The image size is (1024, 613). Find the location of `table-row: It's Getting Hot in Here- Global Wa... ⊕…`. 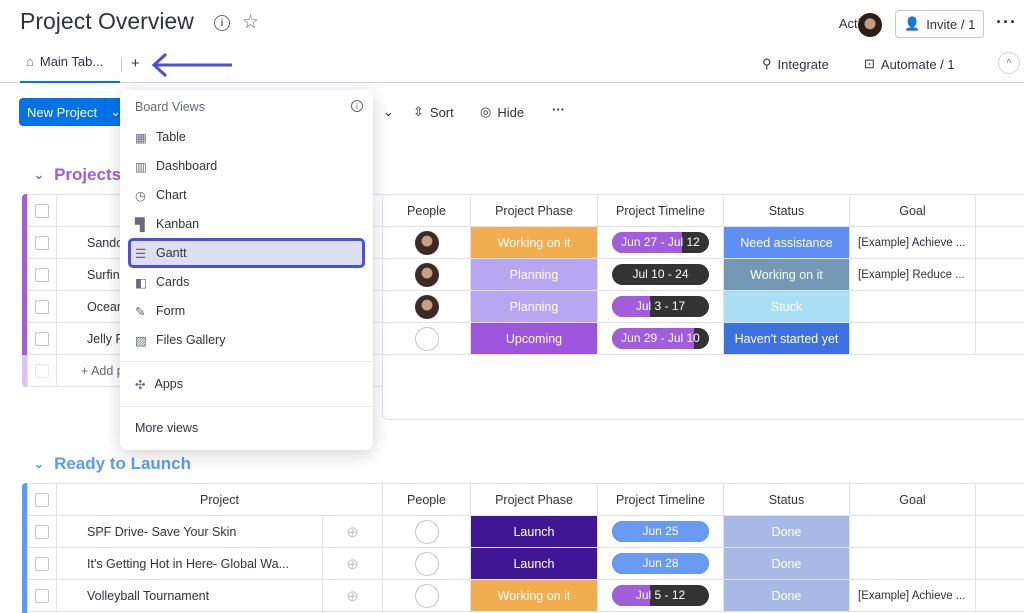

table-row: It's Getting Hot in Here- Global Wa... ⊕… is located at coordinates (526, 564).